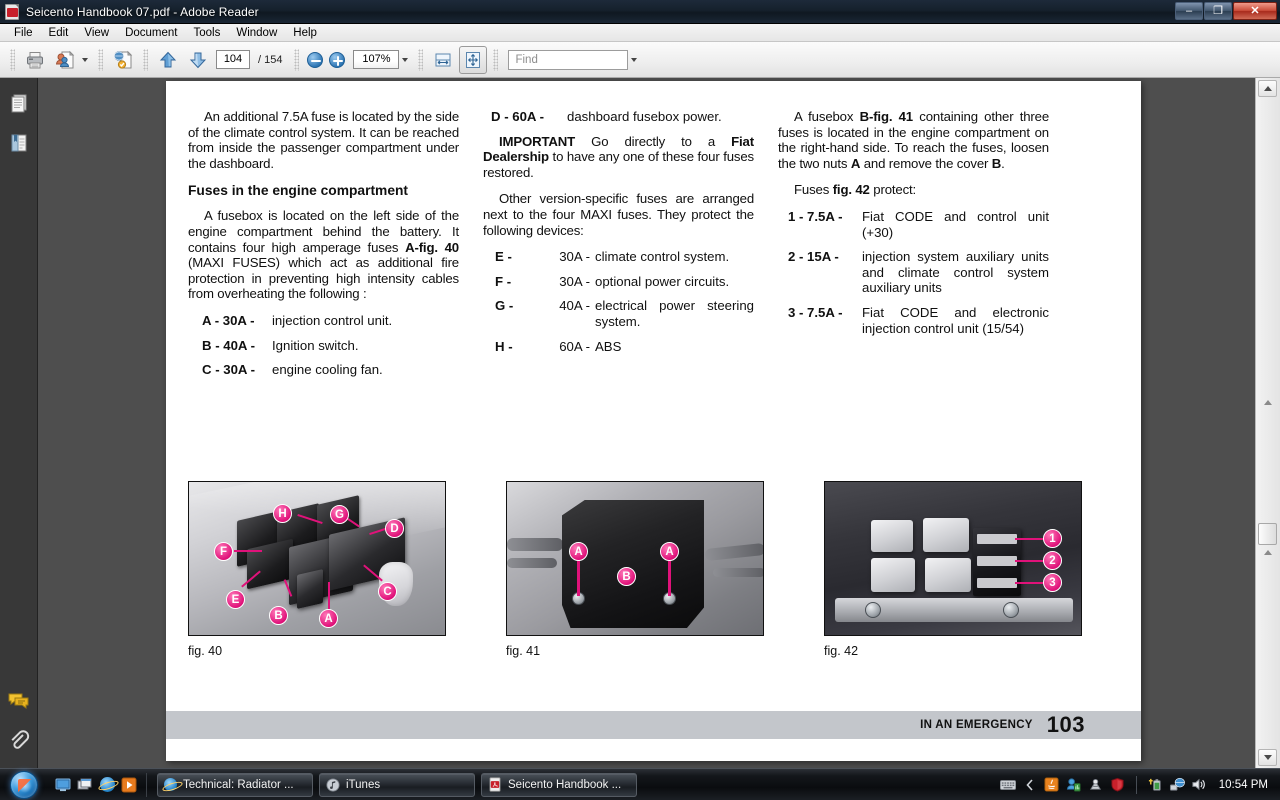  Describe the element at coordinates (815, 312) in the screenshot. I see `fuse-key: 3 - 7.5A -` at that location.